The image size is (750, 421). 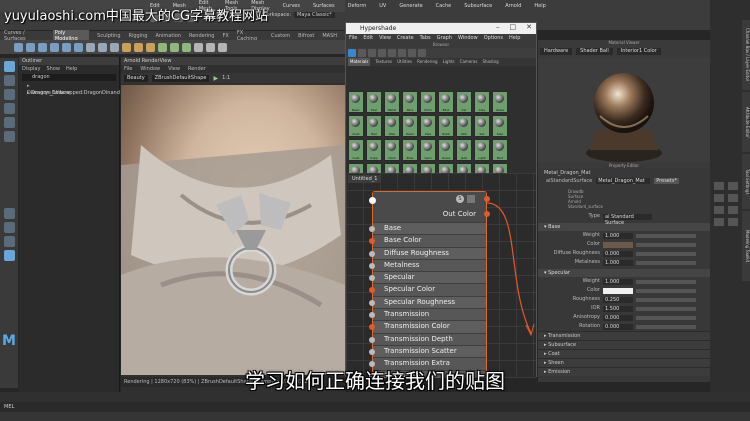 I want to click on material-swatch: Clay, so click(x=482, y=102).